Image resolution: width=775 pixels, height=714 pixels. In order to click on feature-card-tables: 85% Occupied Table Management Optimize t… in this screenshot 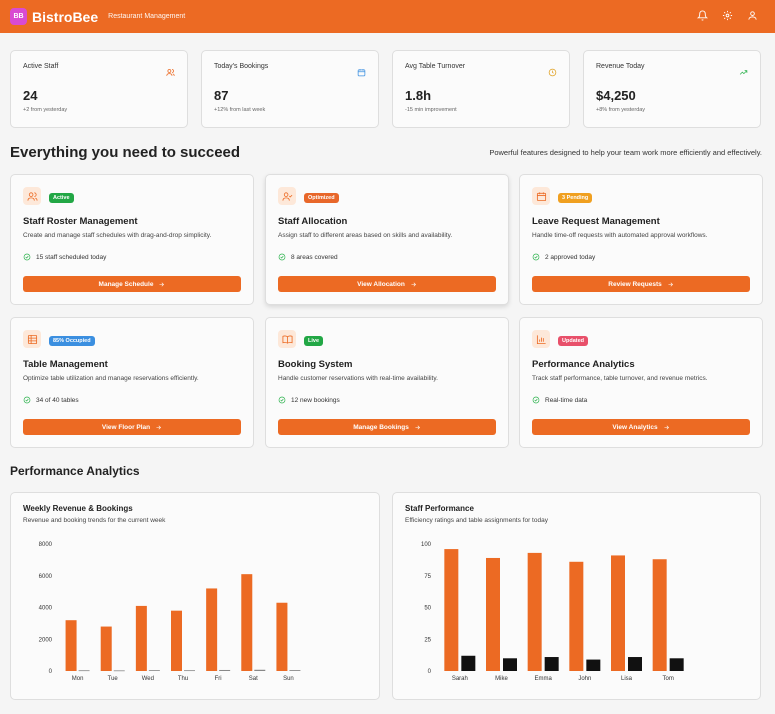, I will do `click(132, 382)`.